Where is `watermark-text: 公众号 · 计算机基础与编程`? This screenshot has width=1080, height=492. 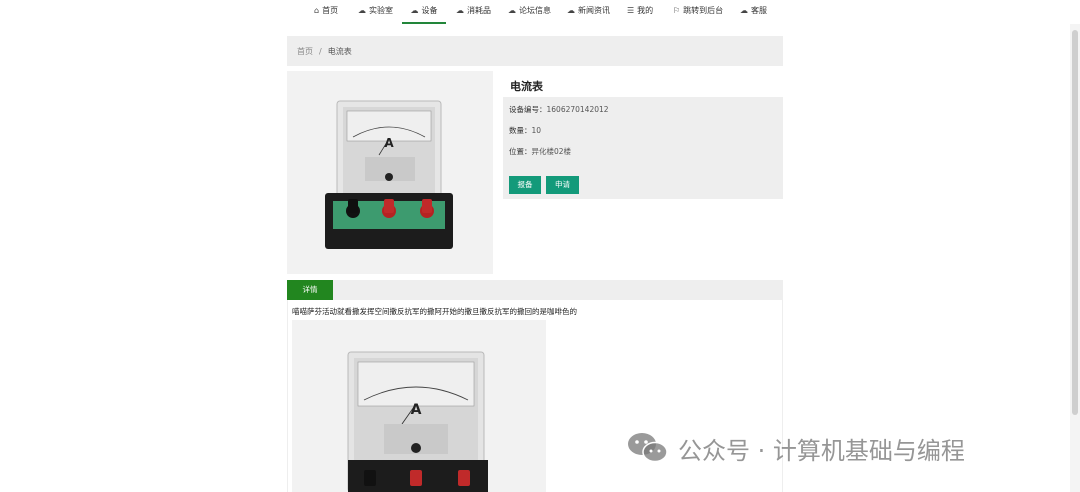
watermark-text: 公众号 · 计算机基础与编程 is located at coordinates (821, 450).